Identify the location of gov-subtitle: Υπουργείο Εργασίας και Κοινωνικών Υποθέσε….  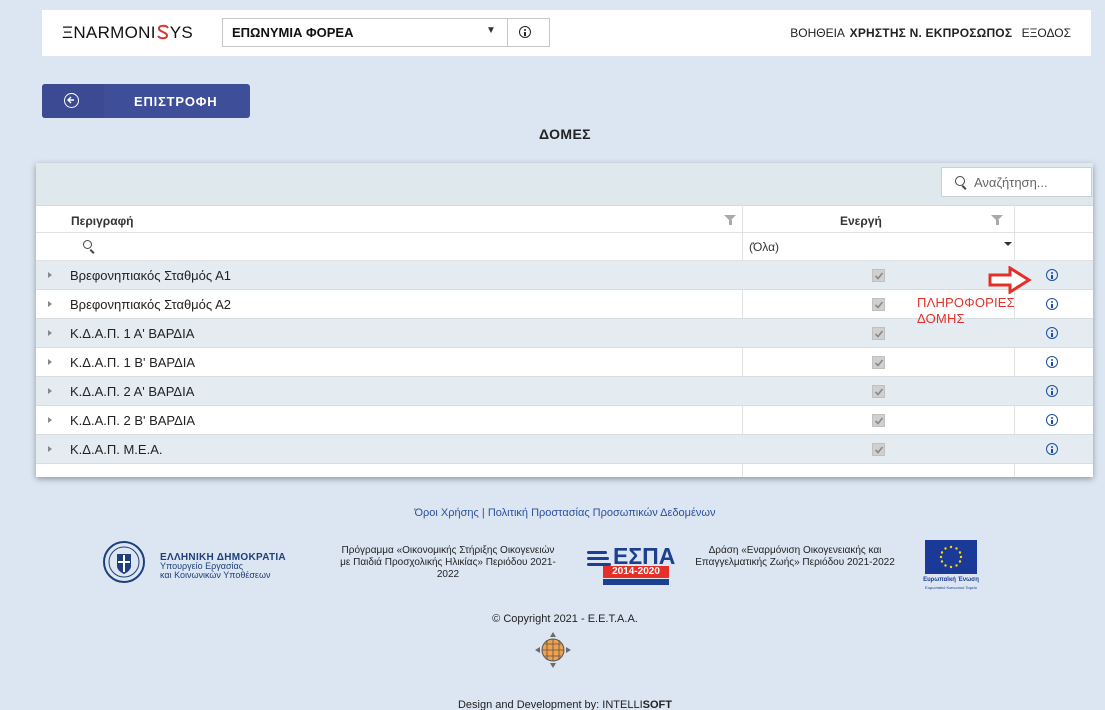
(215, 571).